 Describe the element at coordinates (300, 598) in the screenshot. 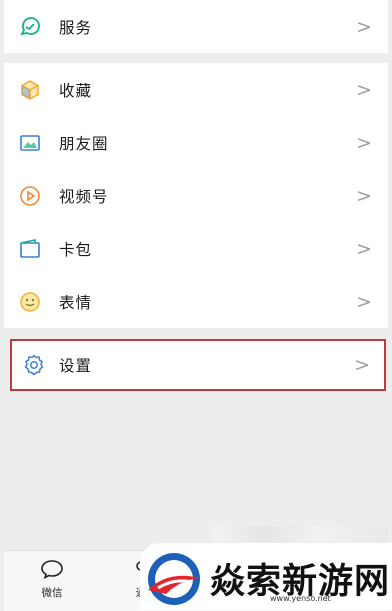

I see `watermark-url: www.yenso.net` at that location.